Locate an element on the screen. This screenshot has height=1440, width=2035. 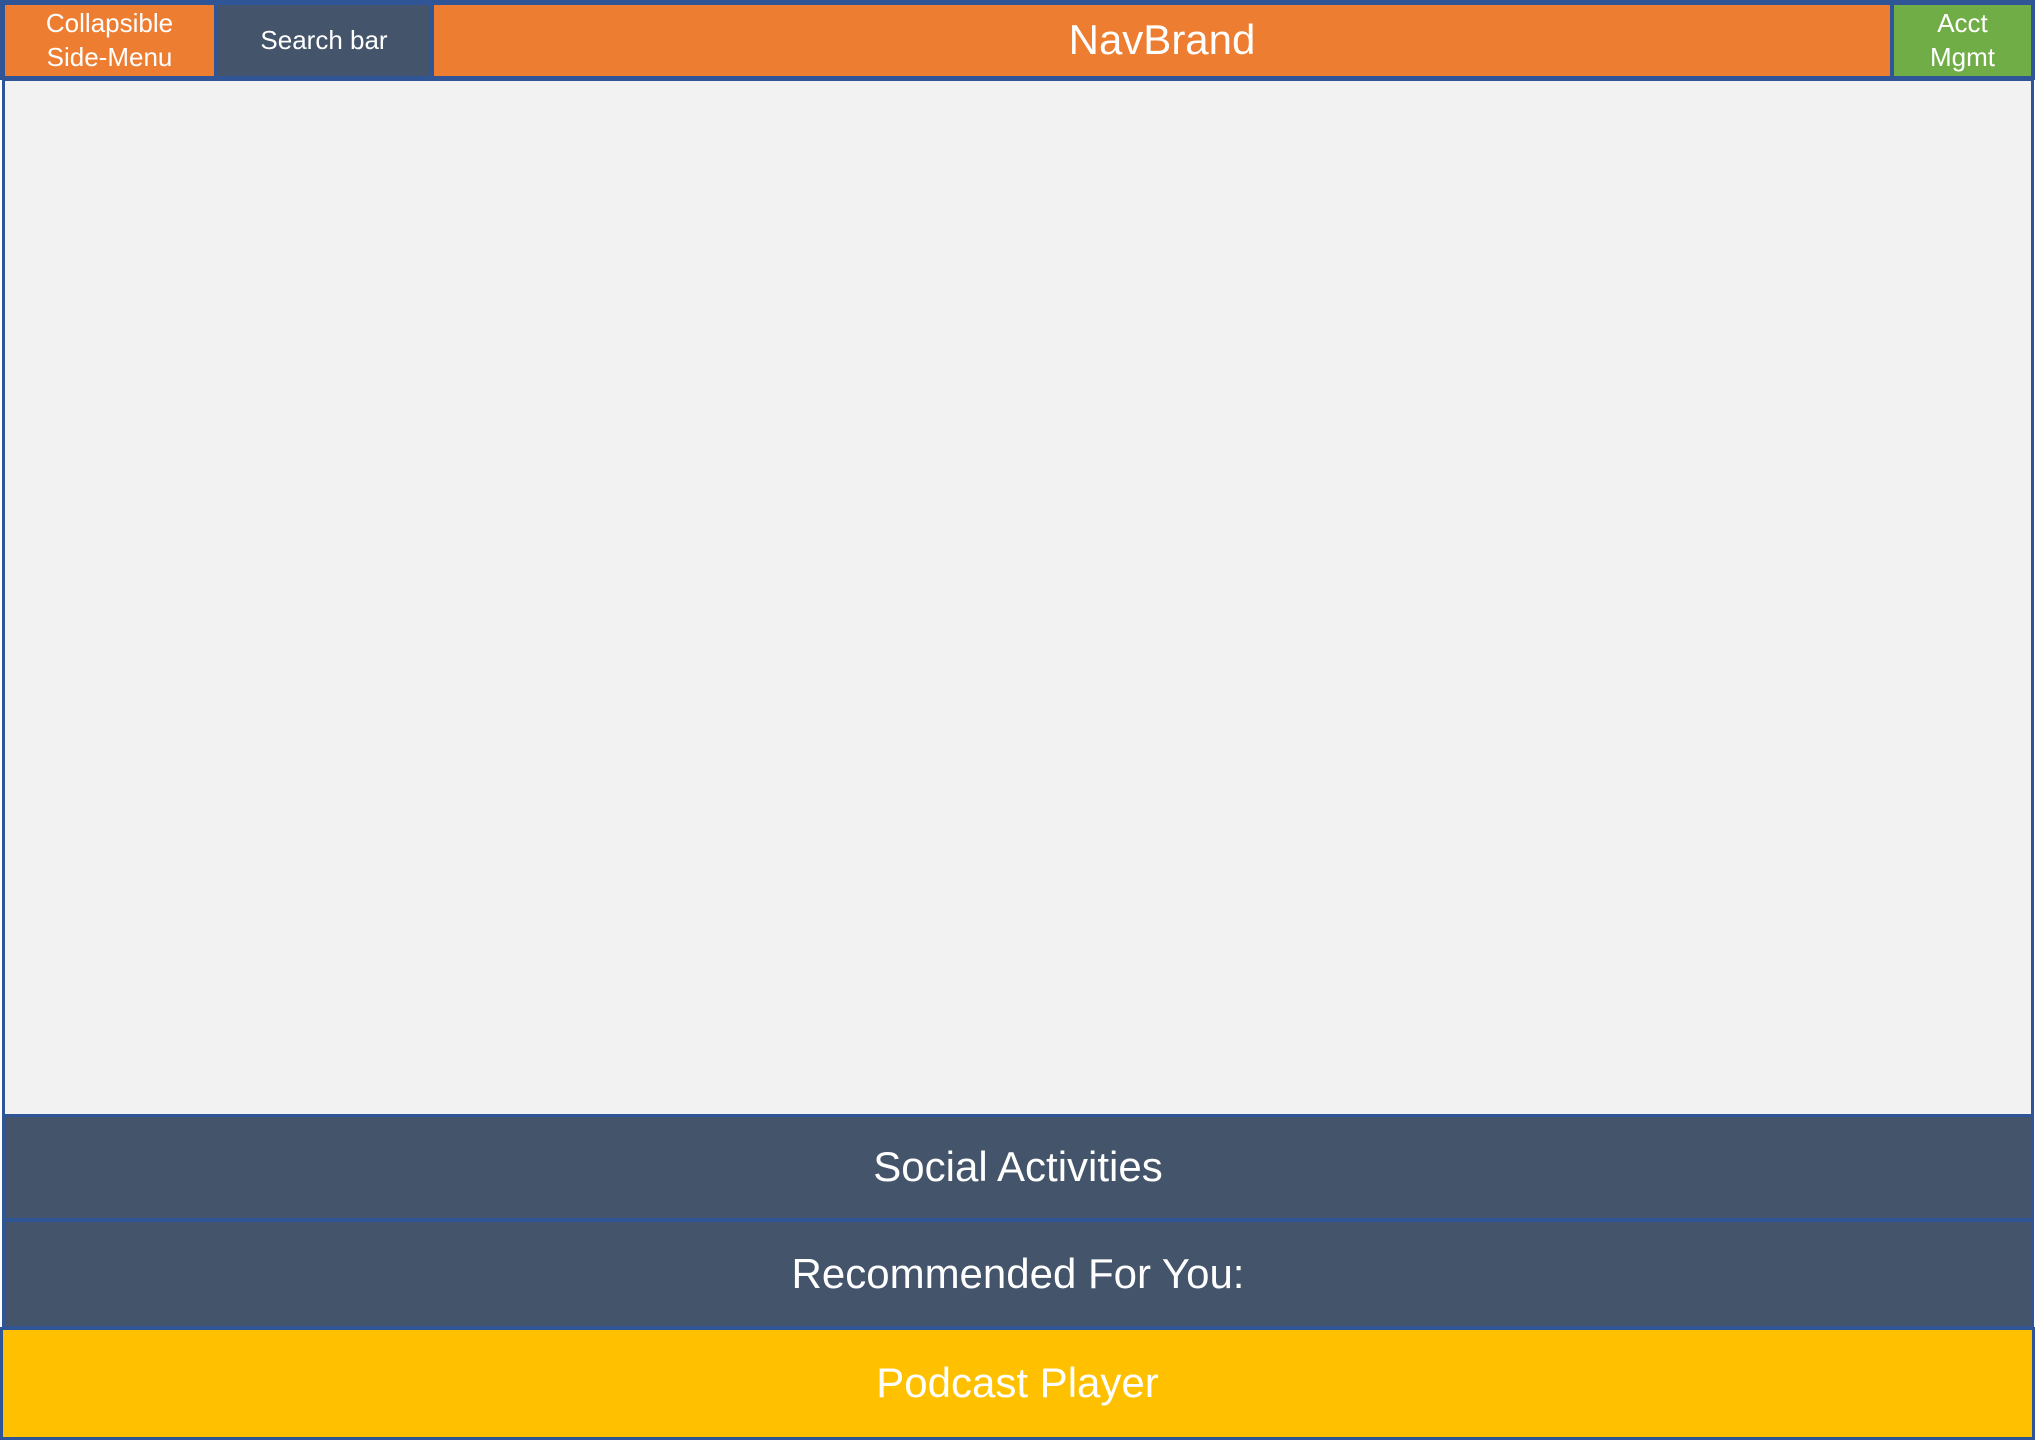
nav-brand: NavBrand is located at coordinates (1162, 40).